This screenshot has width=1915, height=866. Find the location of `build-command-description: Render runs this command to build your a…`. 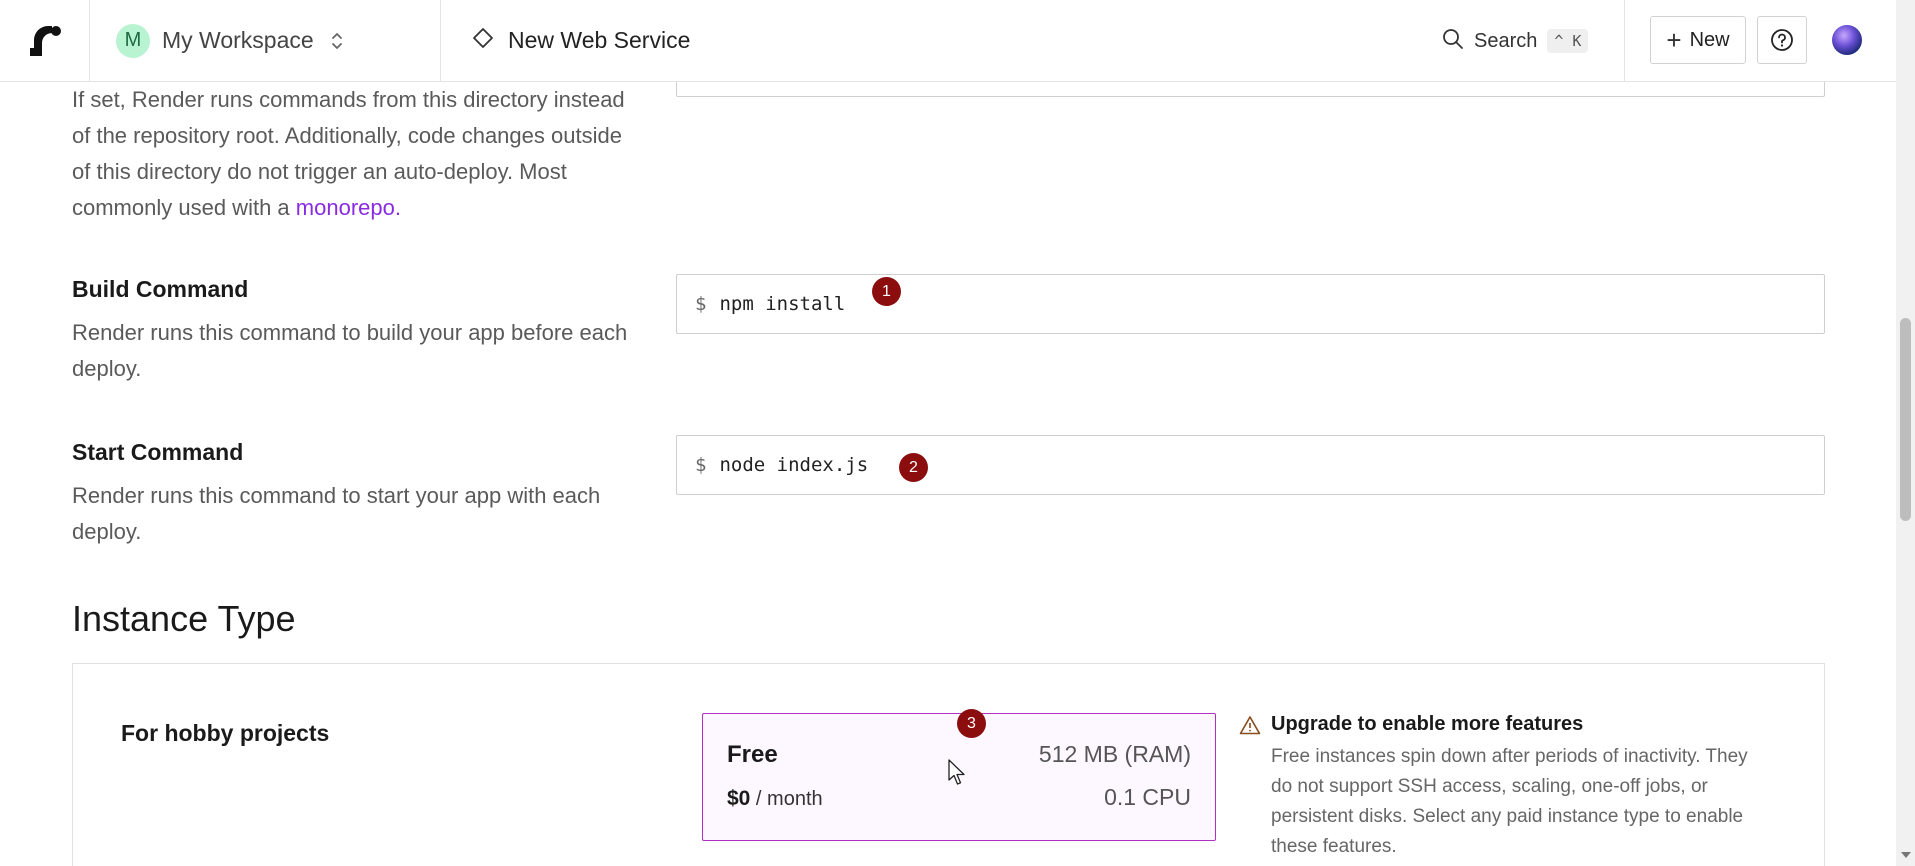

build-command-description: Render runs this command to build your a… is located at coordinates (350, 350).